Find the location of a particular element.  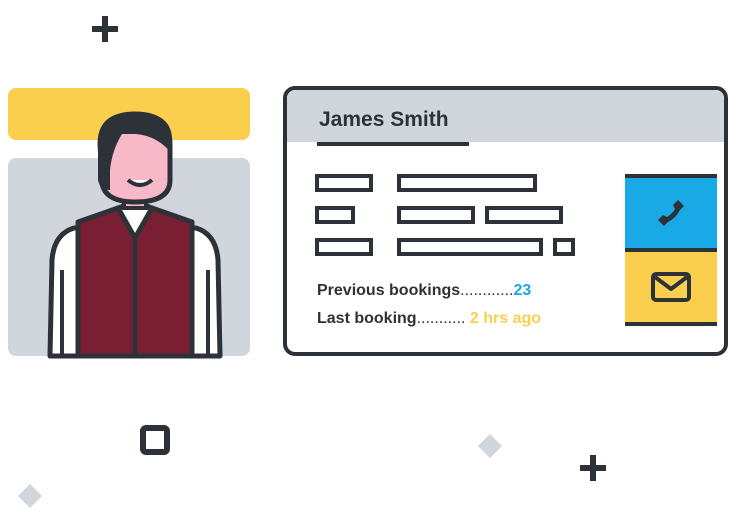

call-button is located at coordinates (671, 213).